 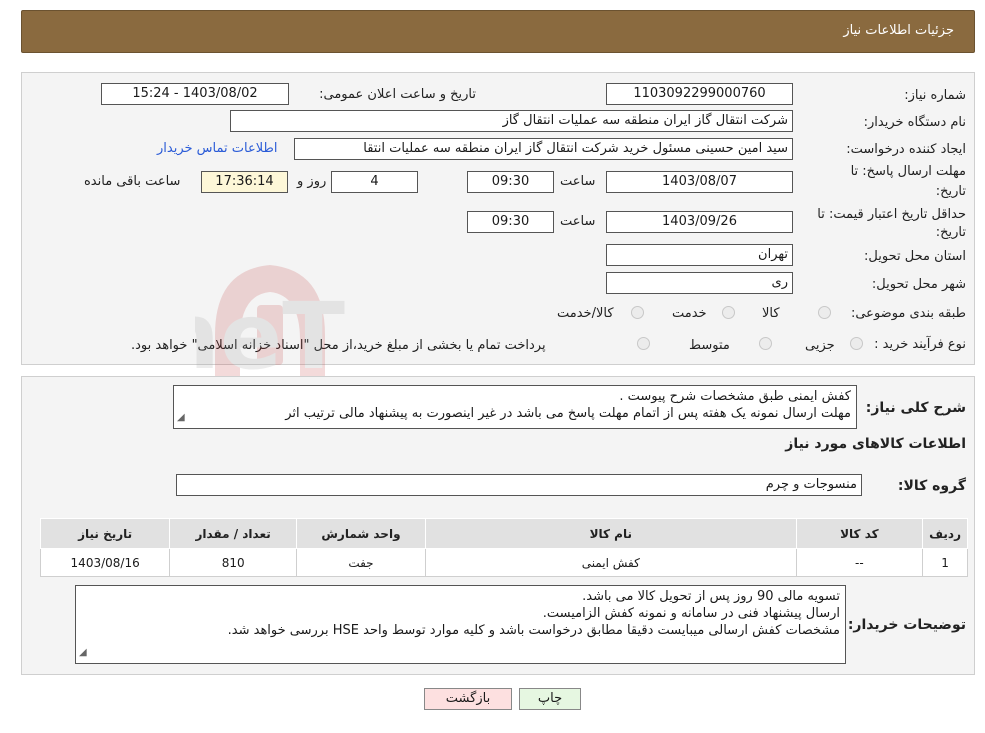 What do you see at coordinates (945, 562) in the screenshot?
I see `cell-row-number: 1` at bounding box center [945, 562].